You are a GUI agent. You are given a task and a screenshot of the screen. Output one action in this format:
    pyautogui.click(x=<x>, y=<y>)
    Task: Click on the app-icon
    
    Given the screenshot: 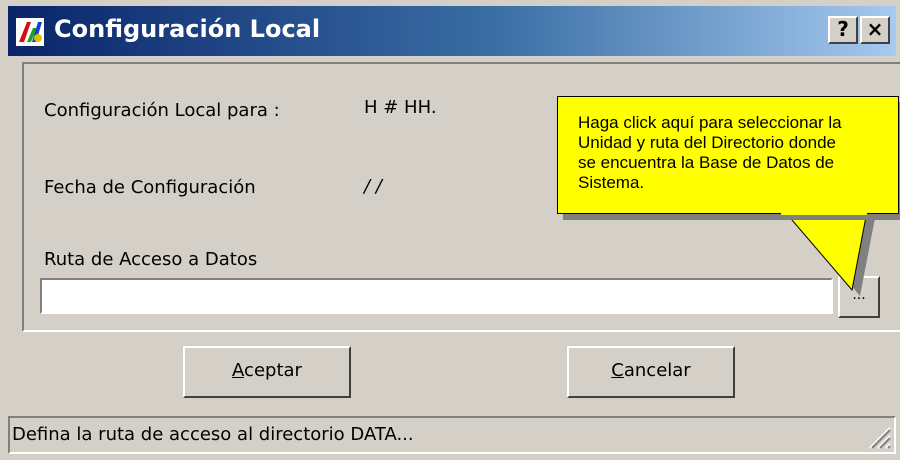 What is the action you would take?
    pyautogui.click(x=30, y=32)
    